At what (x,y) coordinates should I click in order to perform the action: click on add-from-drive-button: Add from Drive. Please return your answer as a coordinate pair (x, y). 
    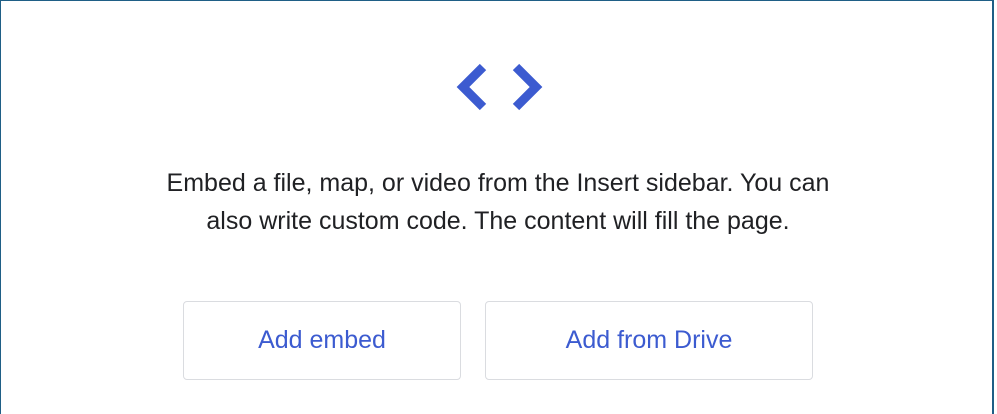
    Looking at the image, I should click on (649, 340).